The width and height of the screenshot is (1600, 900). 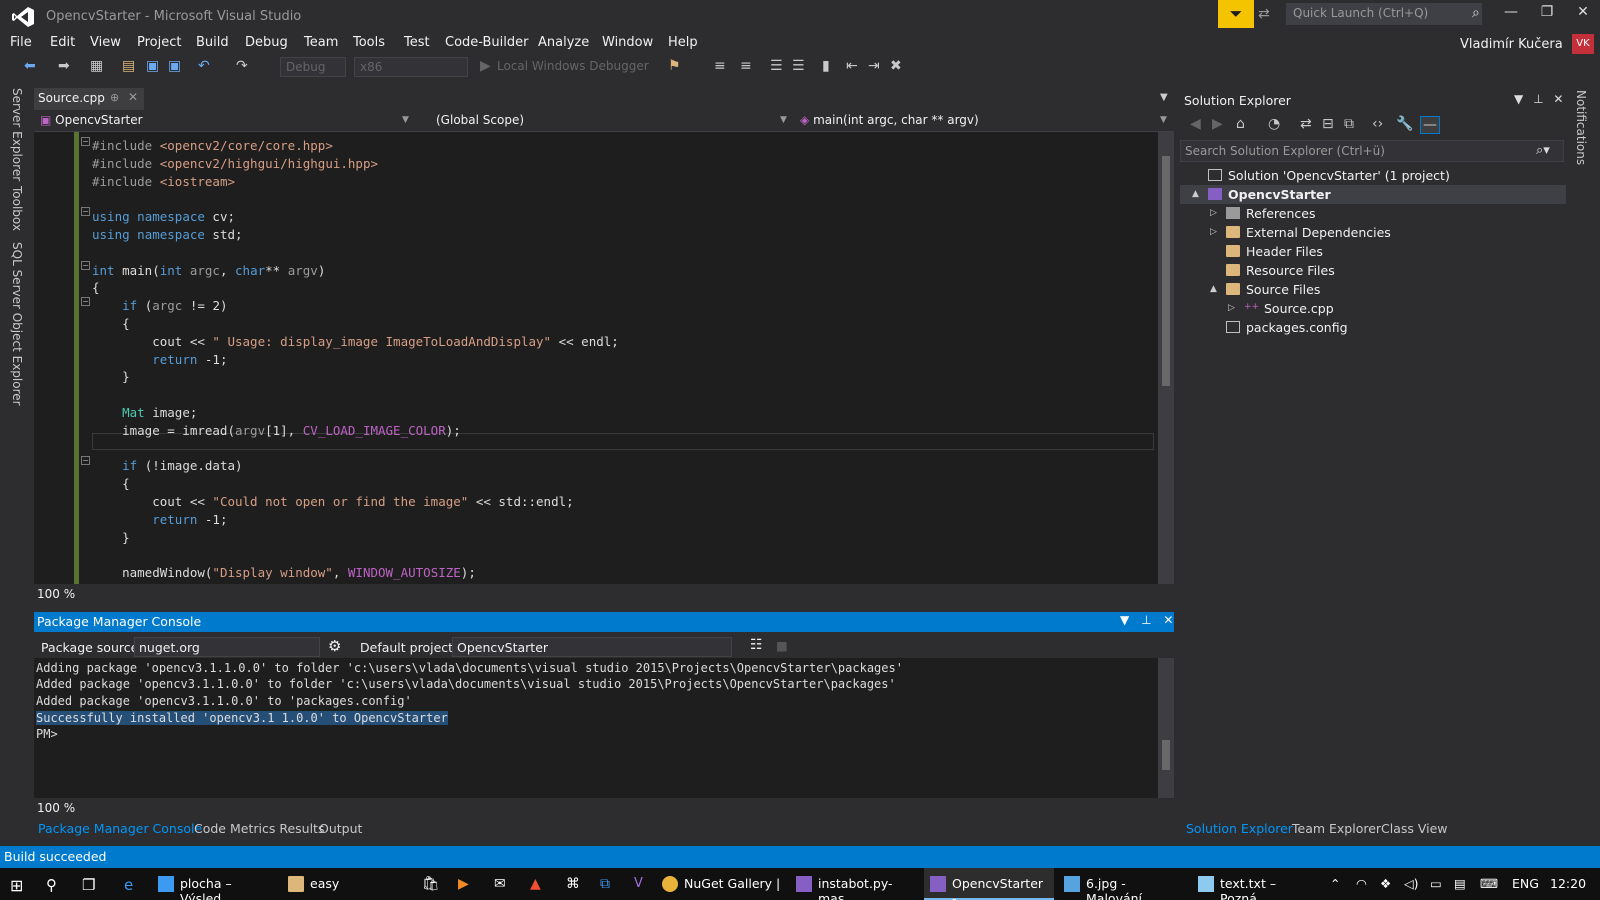 What do you see at coordinates (1274, 124) in the screenshot?
I see `pending-changes-filter-icon: ◔` at bounding box center [1274, 124].